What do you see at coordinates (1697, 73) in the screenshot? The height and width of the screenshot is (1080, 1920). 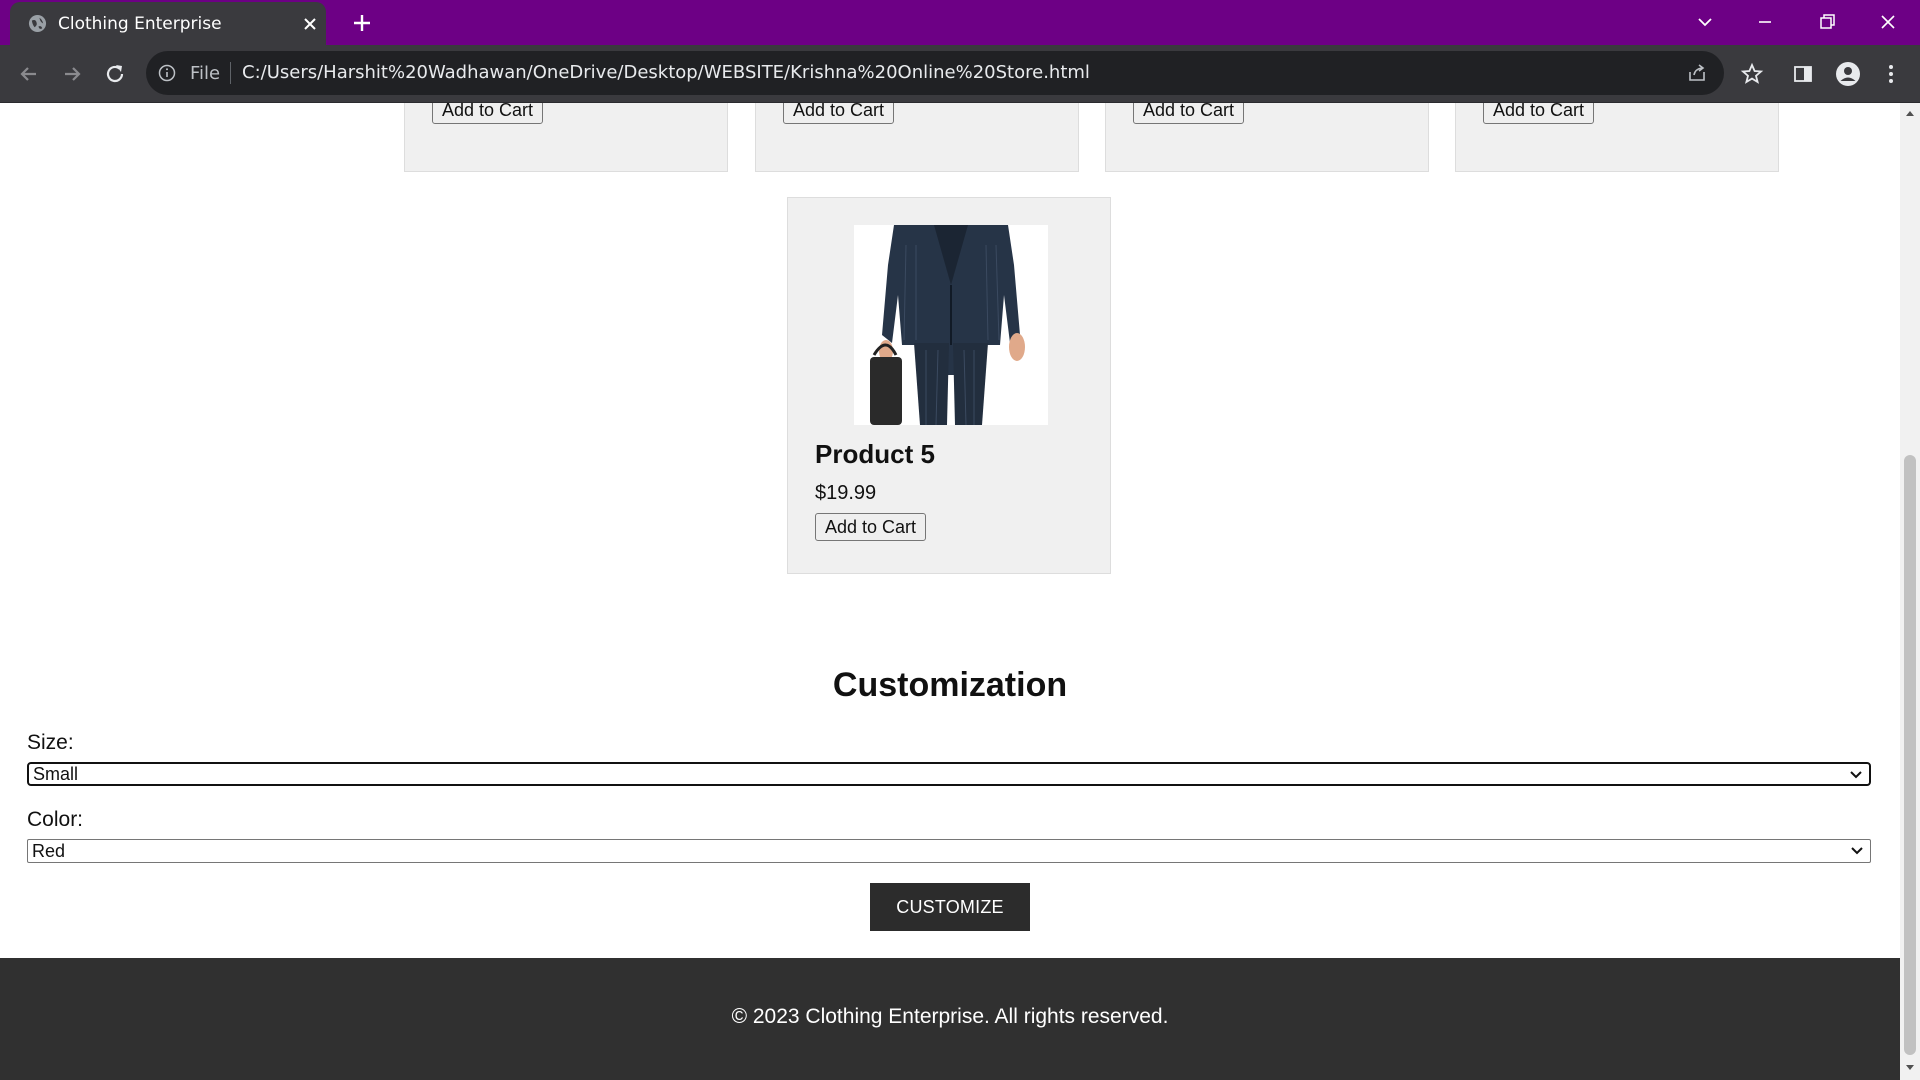 I see `share-icon` at bounding box center [1697, 73].